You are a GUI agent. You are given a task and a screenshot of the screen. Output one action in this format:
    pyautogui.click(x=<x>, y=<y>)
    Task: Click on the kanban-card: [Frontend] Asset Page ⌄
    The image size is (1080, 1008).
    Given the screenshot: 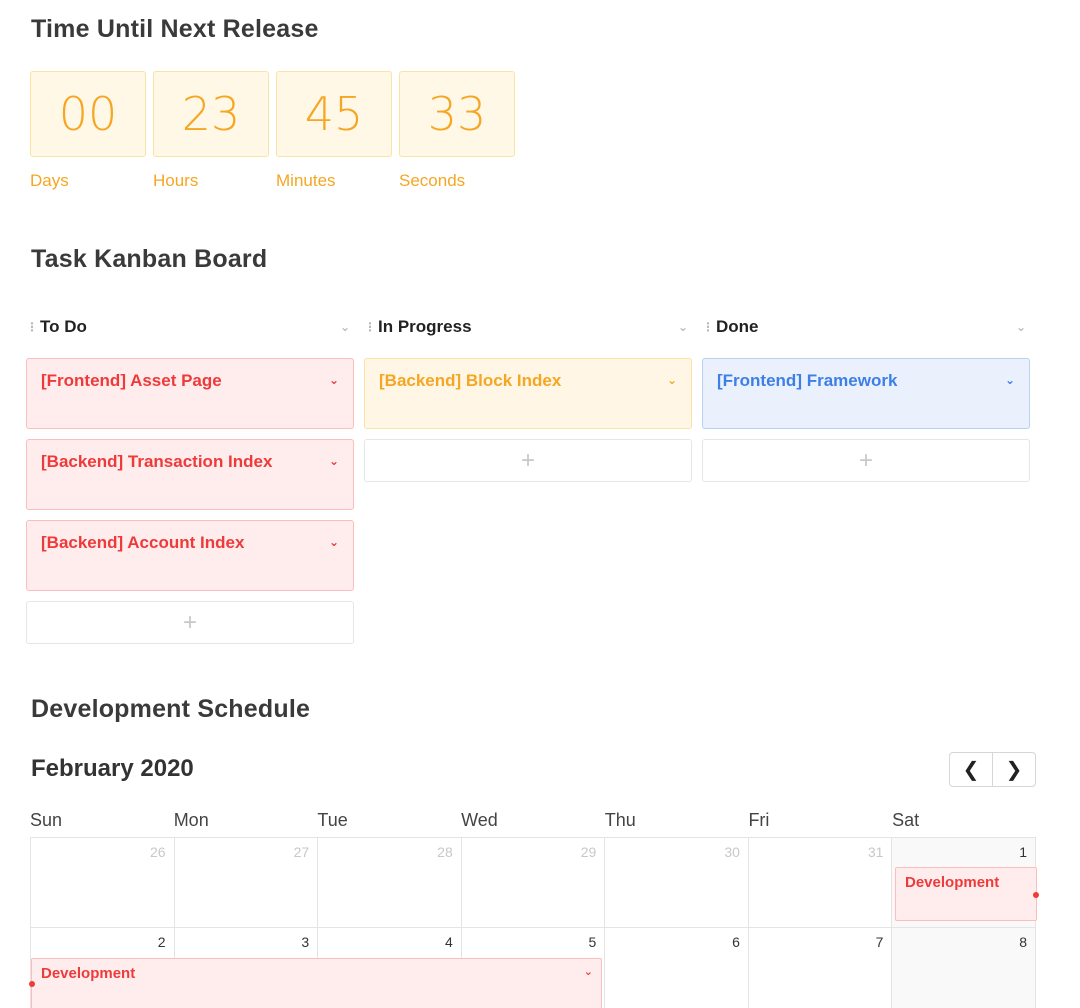 What is the action you would take?
    pyautogui.click(x=190, y=393)
    